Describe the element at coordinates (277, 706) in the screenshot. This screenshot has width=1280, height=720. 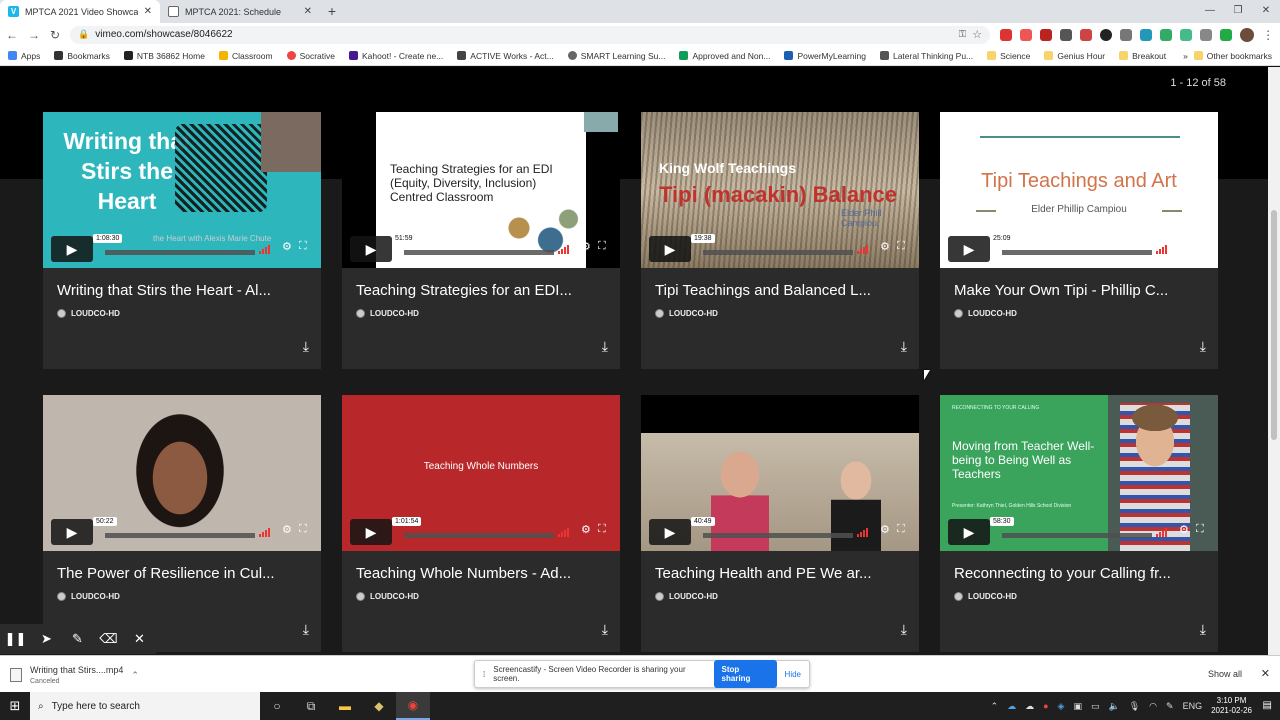
I see `cortana-icon: ○` at that location.